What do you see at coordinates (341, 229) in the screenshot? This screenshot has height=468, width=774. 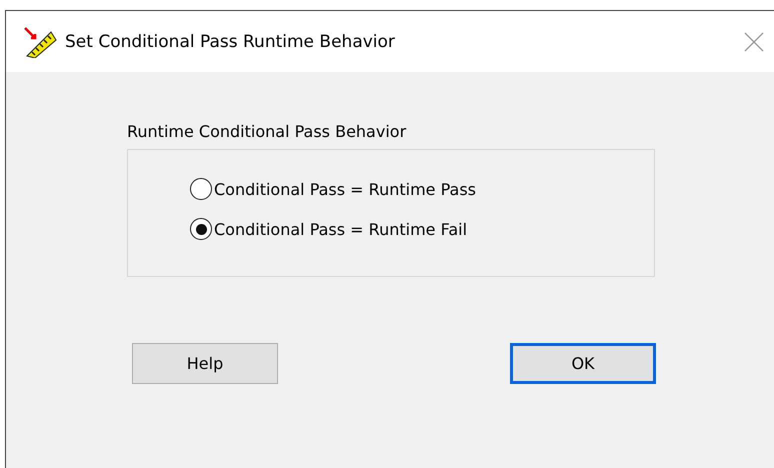 I see `radio-label: Conditional Pass = Runtime Fail` at bounding box center [341, 229].